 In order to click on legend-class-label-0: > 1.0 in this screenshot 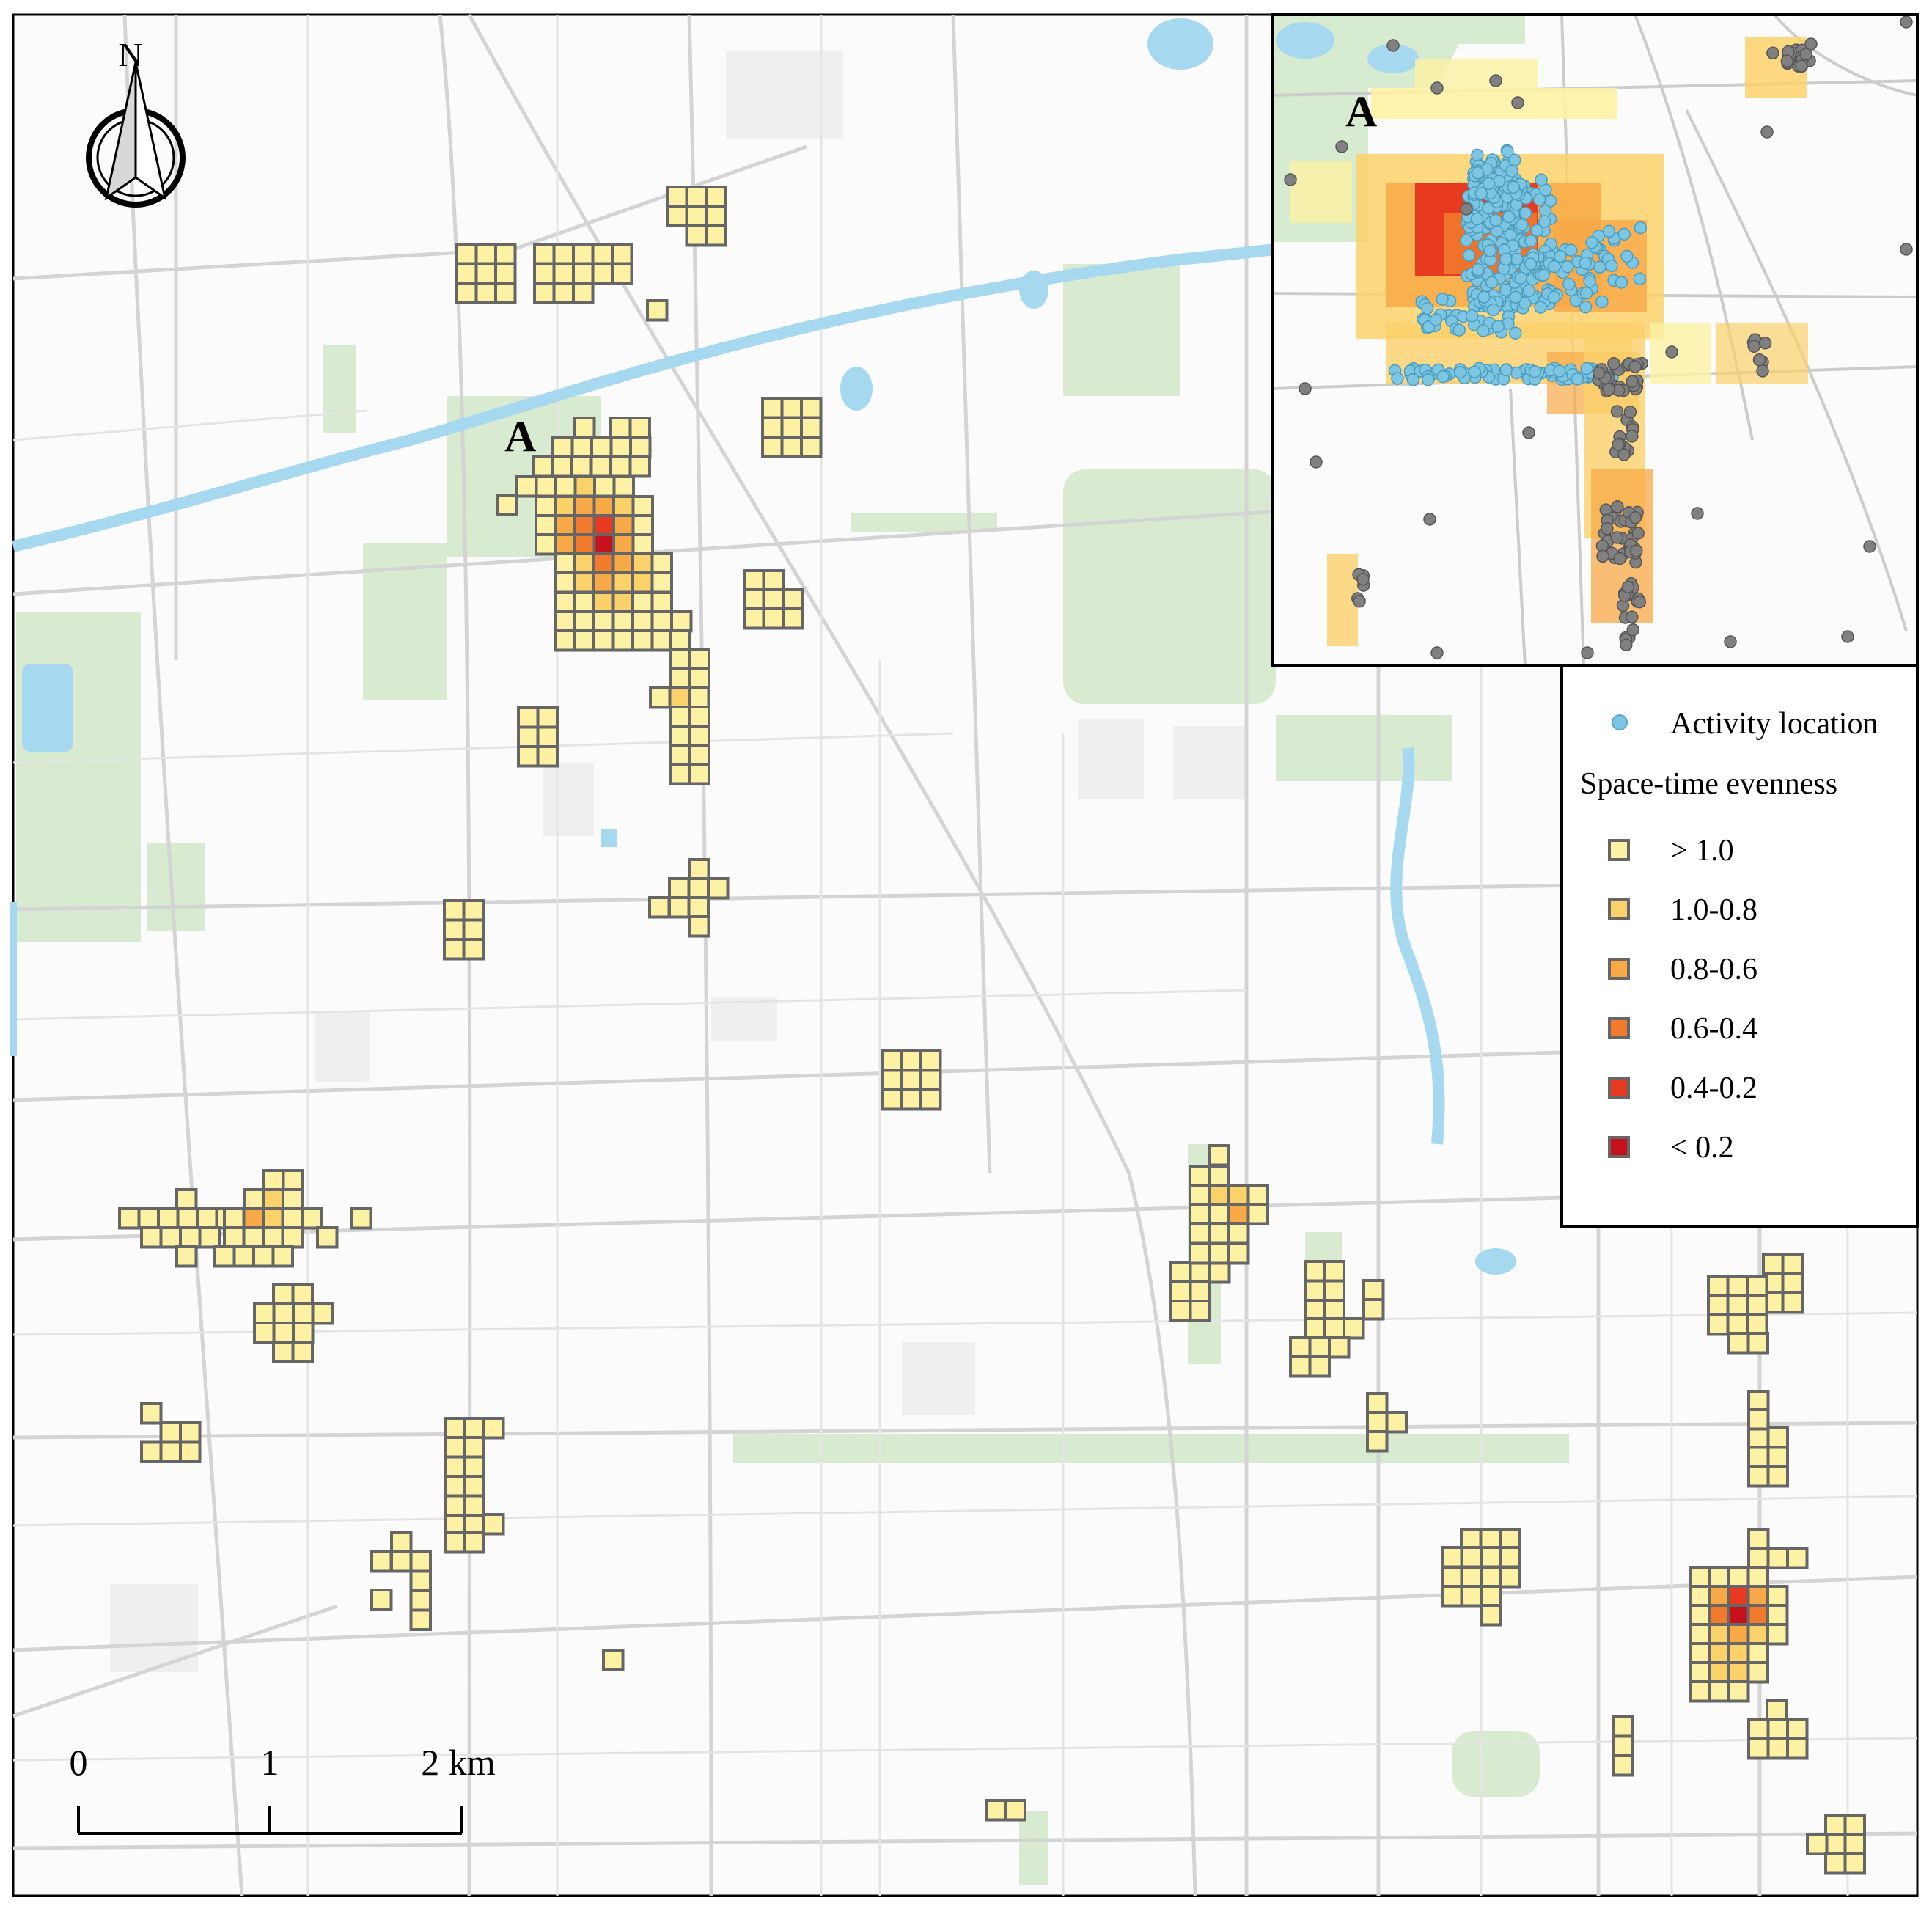, I will do `click(1702, 851)`.